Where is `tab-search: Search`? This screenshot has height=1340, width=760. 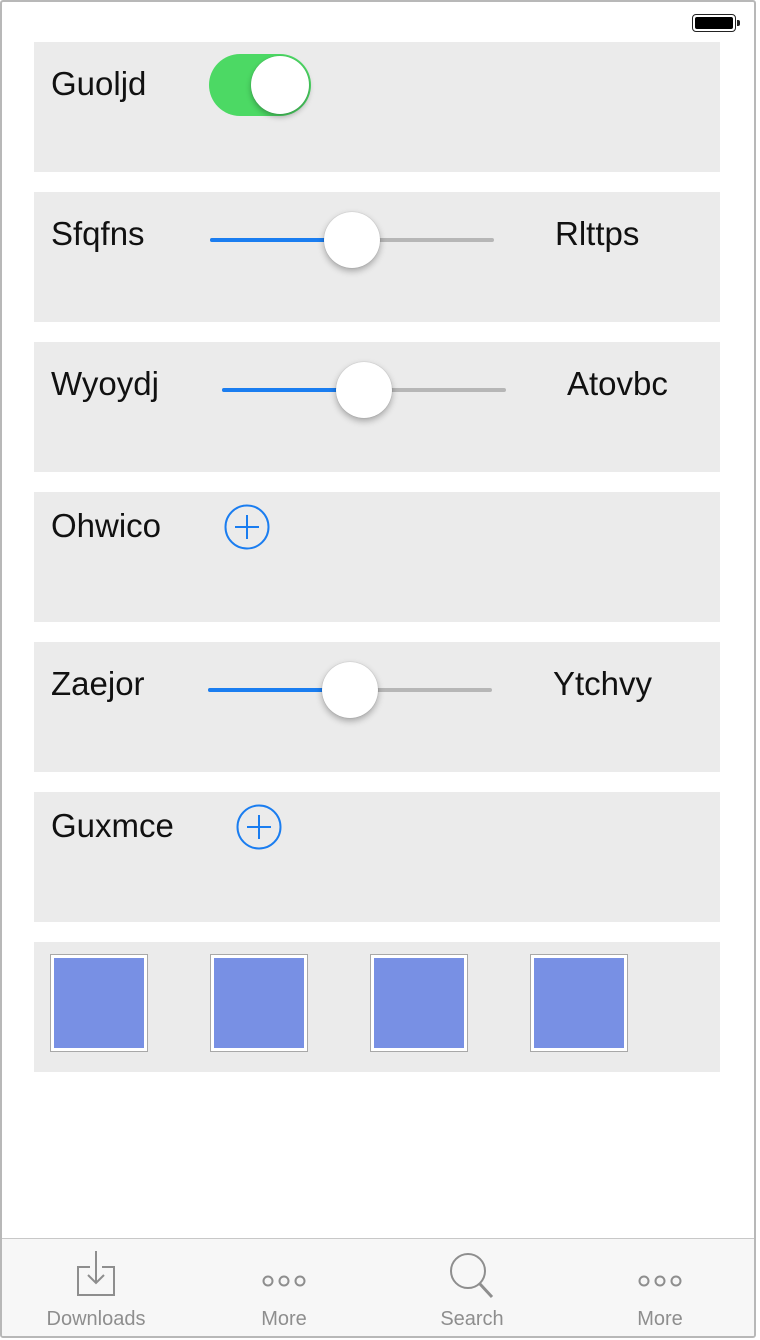
tab-search: Search is located at coordinates (472, 1287).